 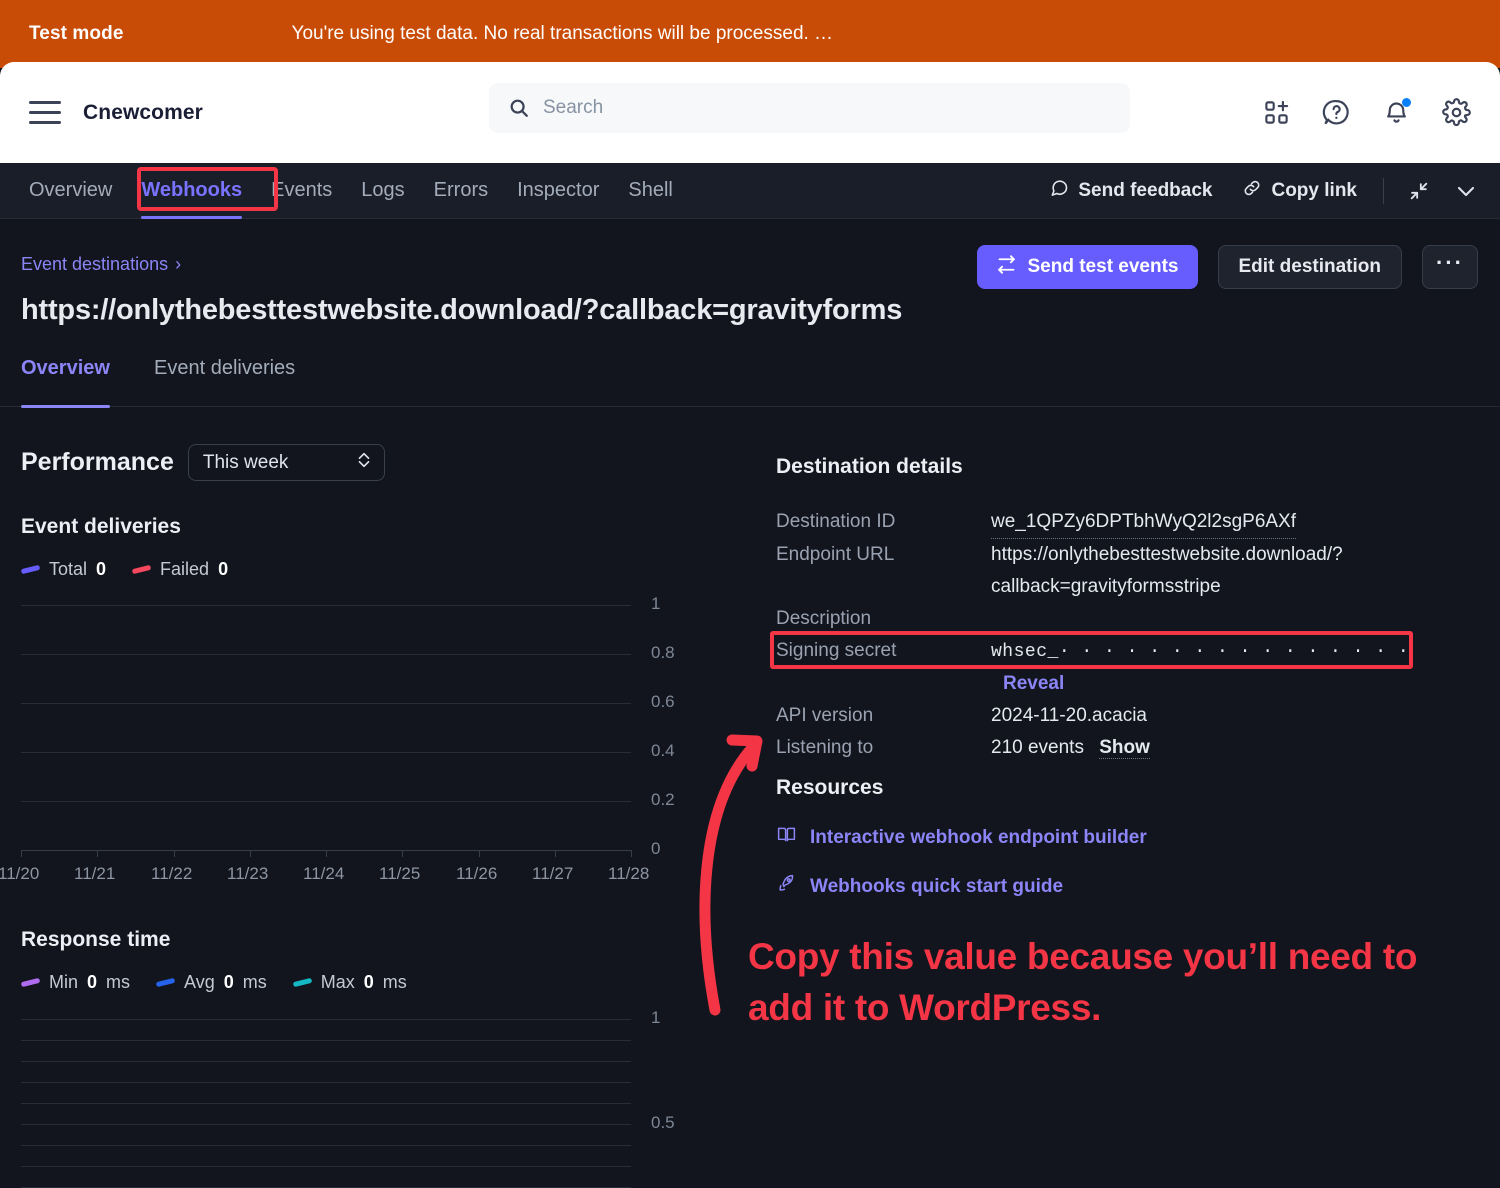 What do you see at coordinates (68, 569) in the screenshot?
I see `legend-label-total: Total` at bounding box center [68, 569].